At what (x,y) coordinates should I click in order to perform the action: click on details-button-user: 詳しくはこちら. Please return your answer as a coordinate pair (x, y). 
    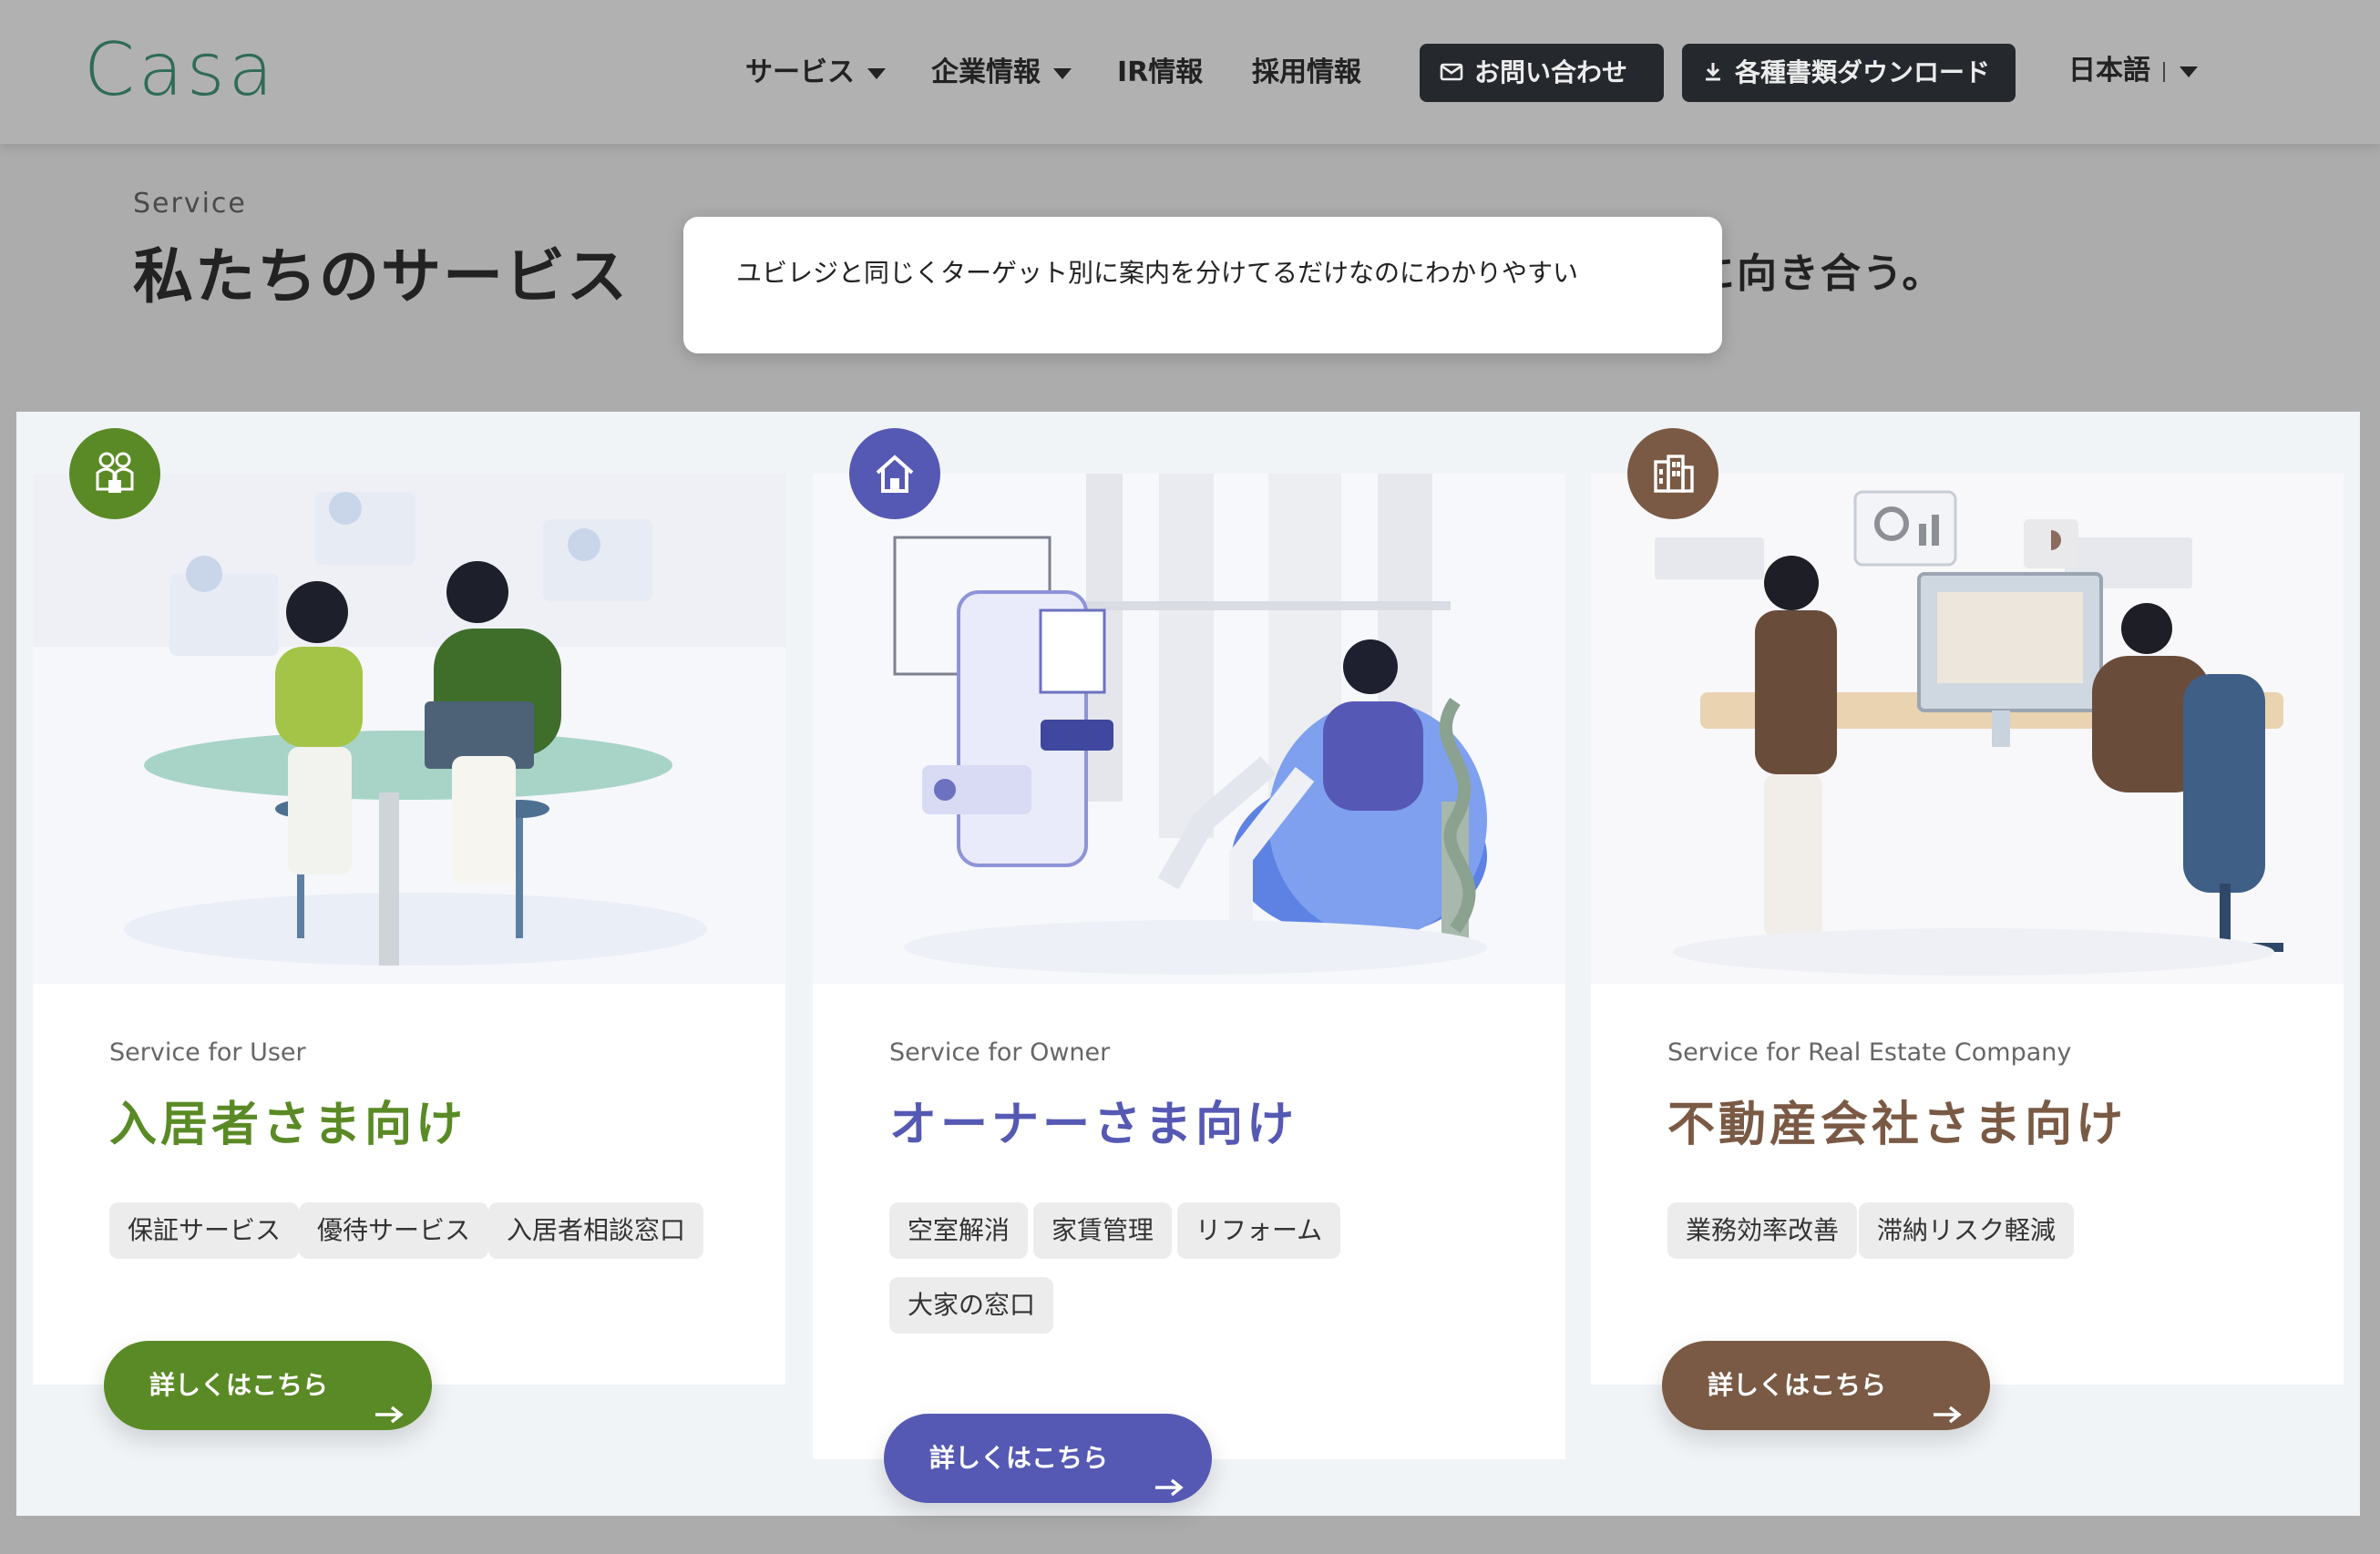
    Looking at the image, I should click on (268, 1385).